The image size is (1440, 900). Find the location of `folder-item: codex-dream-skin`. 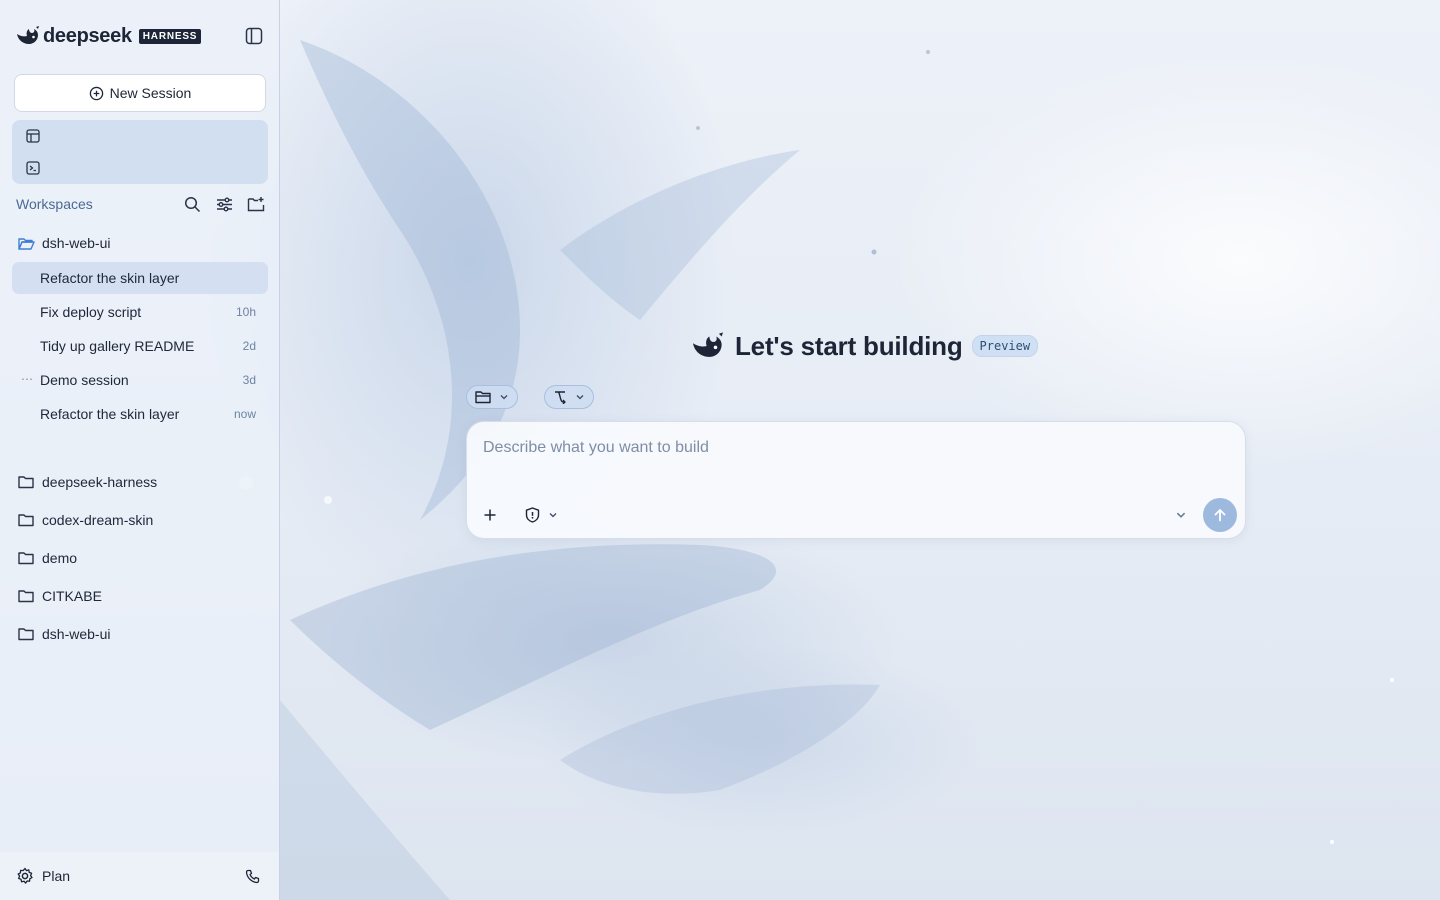

folder-item: codex-dream-skin is located at coordinates (84, 520).